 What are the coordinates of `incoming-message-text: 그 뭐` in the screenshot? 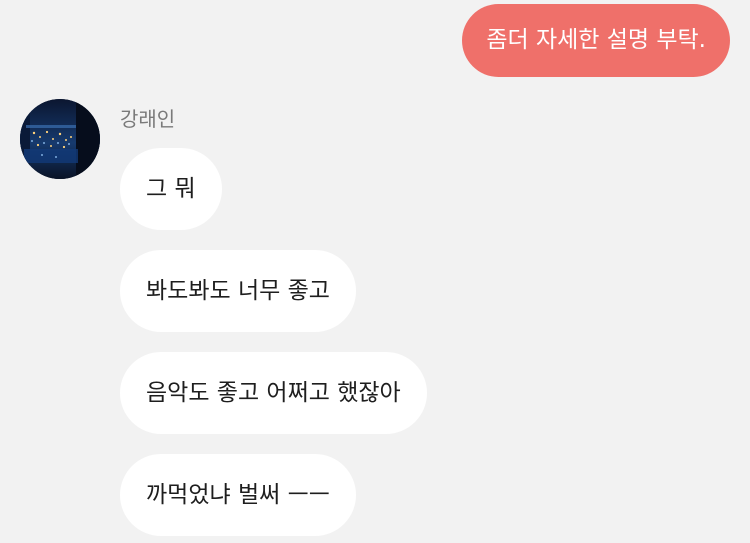 It's located at (171, 189).